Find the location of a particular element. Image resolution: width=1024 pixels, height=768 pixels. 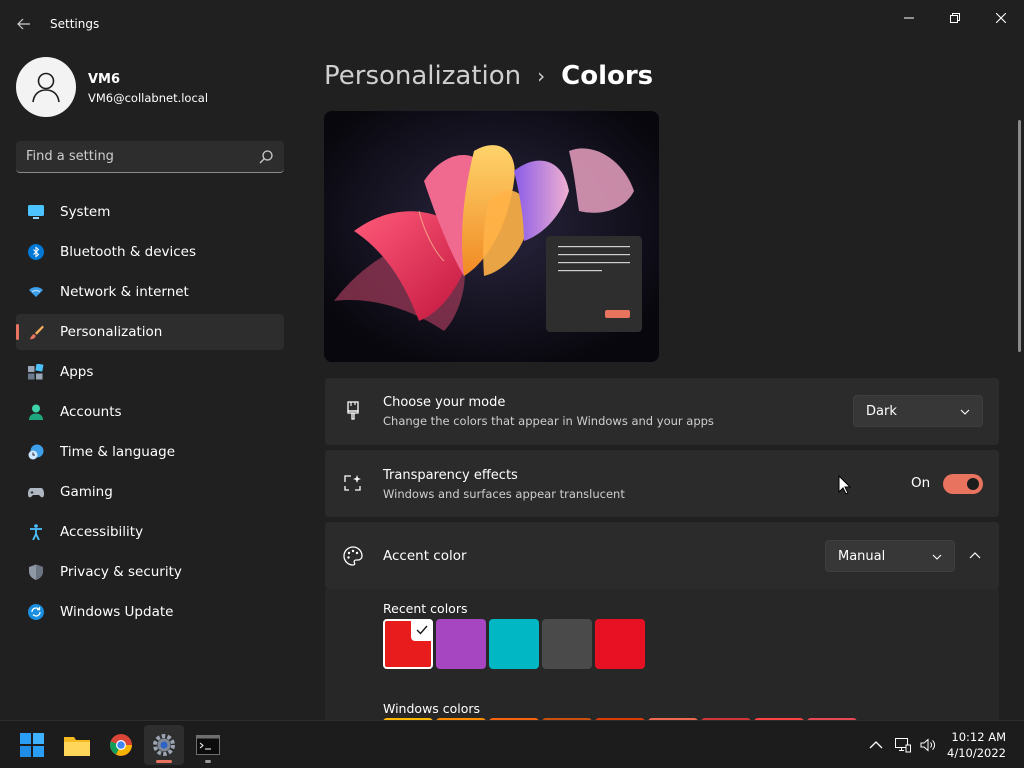

sidebar-item-network: Network & internet is located at coordinates (150, 292).